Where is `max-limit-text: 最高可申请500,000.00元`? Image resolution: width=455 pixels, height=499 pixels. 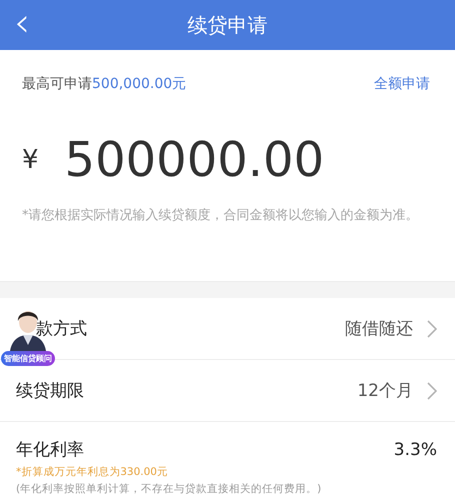 max-limit-text: 最高可申请500,000.00元 is located at coordinates (104, 84).